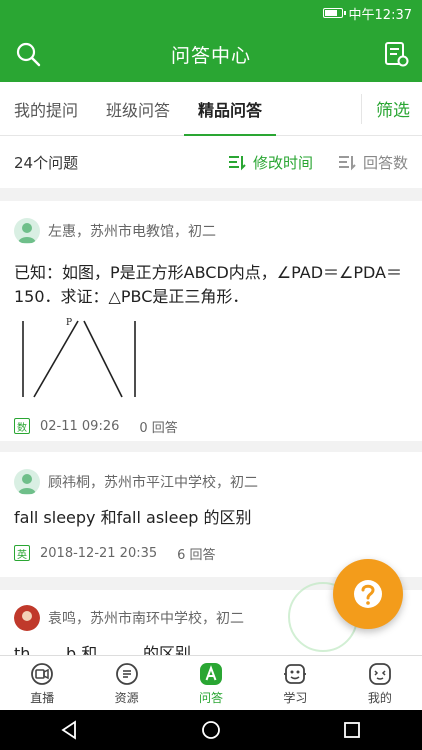  What do you see at coordinates (295, 697) in the screenshot?
I see `nav-label: 学习` at bounding box center [295, 697].